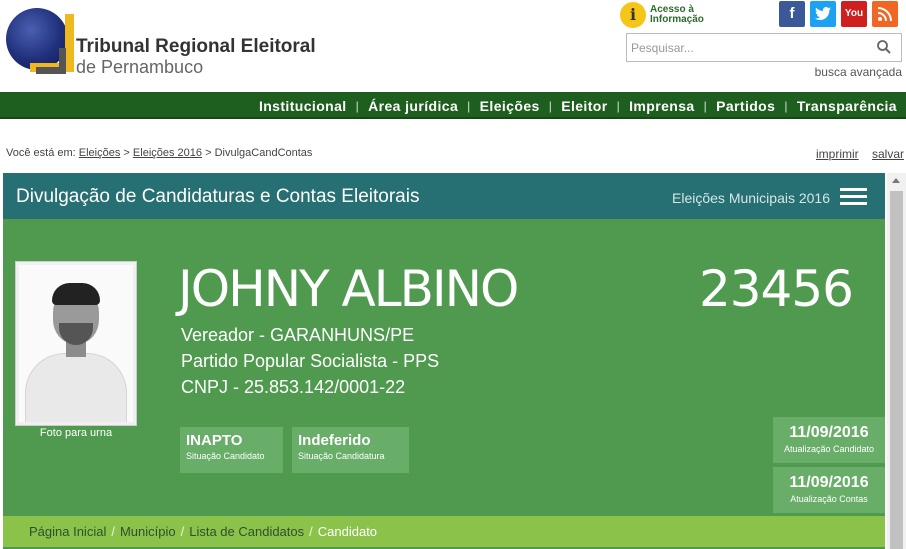 The width and height of the screenshot is (906, 549). I want to click on candidate-update-date: 11/09/2016, so click(829, 432).